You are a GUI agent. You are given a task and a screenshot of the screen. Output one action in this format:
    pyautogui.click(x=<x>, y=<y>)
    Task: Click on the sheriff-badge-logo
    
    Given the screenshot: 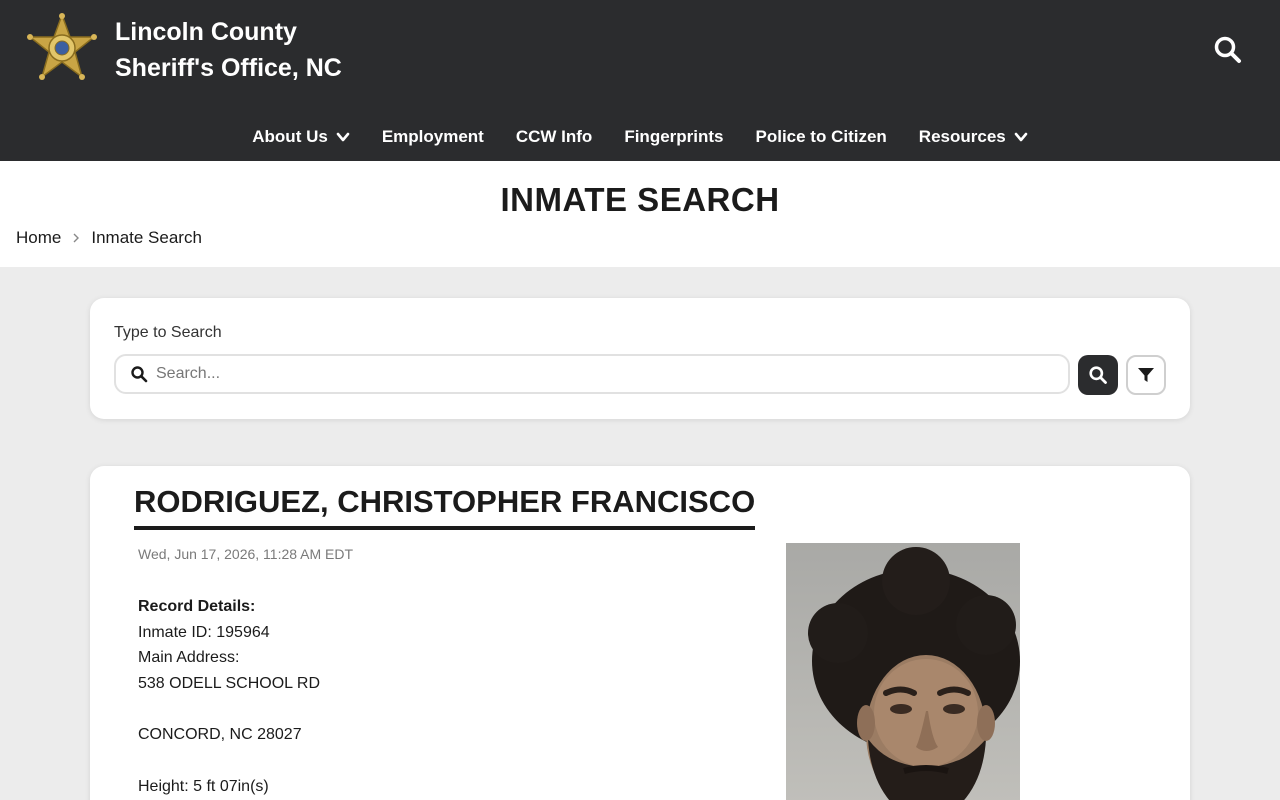 What is the action you would take?
    pyautogui.click(x=62, y=47)
    